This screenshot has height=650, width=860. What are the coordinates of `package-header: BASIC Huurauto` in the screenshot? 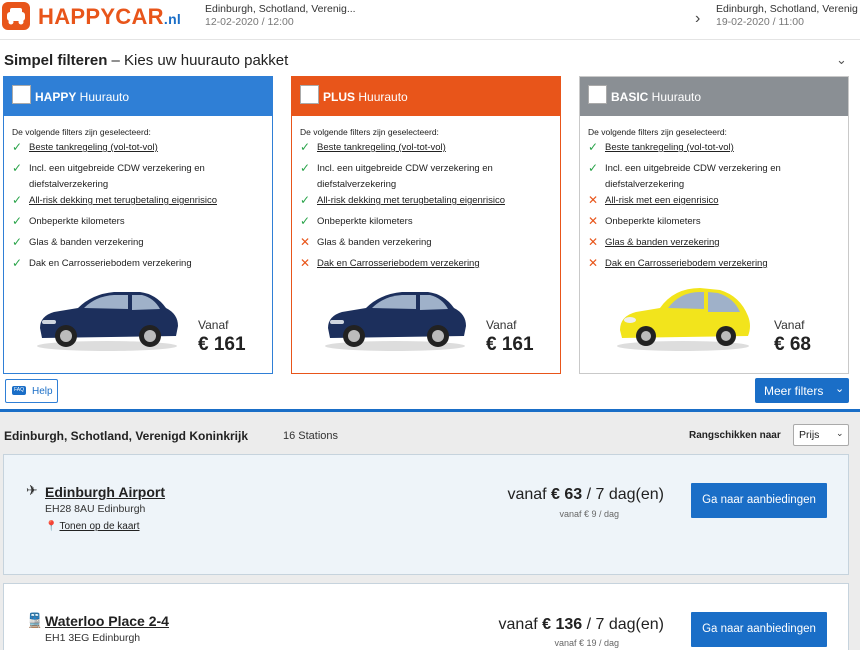 It's located at (714, 96).